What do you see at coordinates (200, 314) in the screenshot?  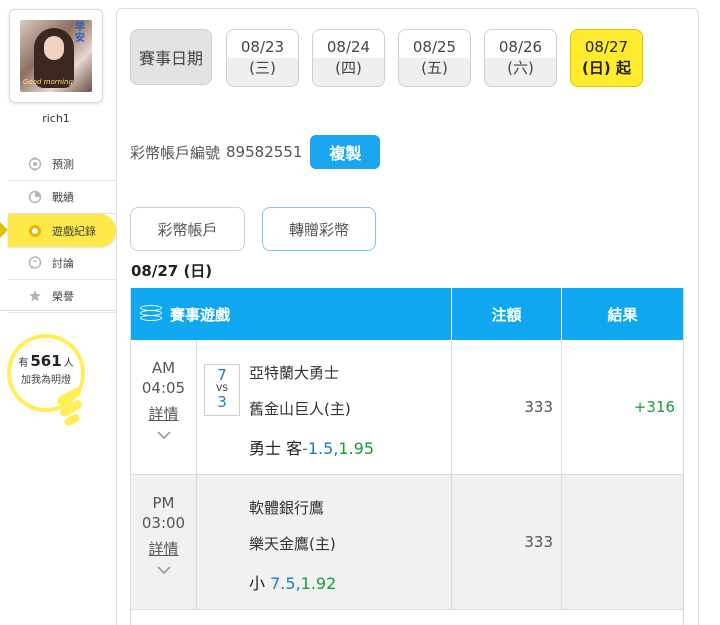 I see `header-game-label: 賽事遊戲` at bounding box center [200, 314].